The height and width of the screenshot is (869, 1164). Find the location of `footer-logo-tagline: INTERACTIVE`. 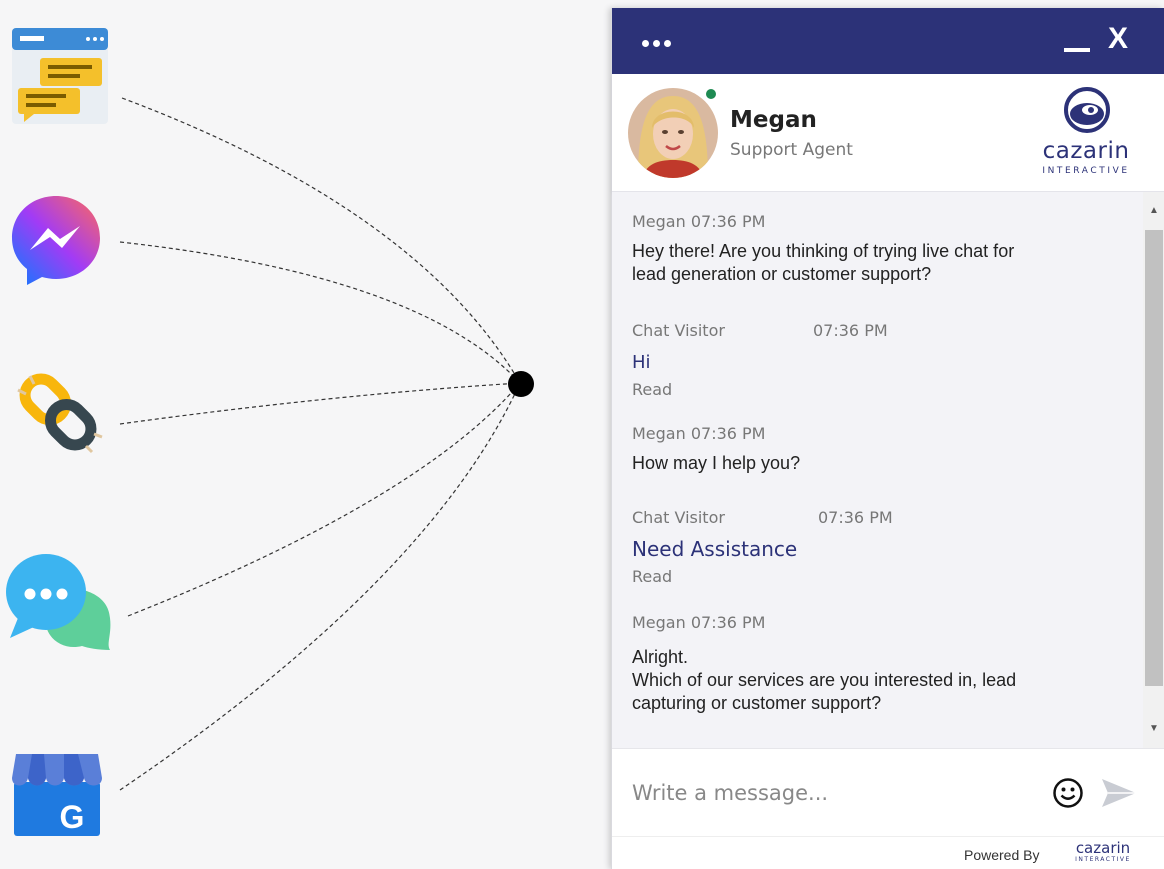

footer-logo-tagline: INTERACTIVE is located at coordinates (1103, 859).